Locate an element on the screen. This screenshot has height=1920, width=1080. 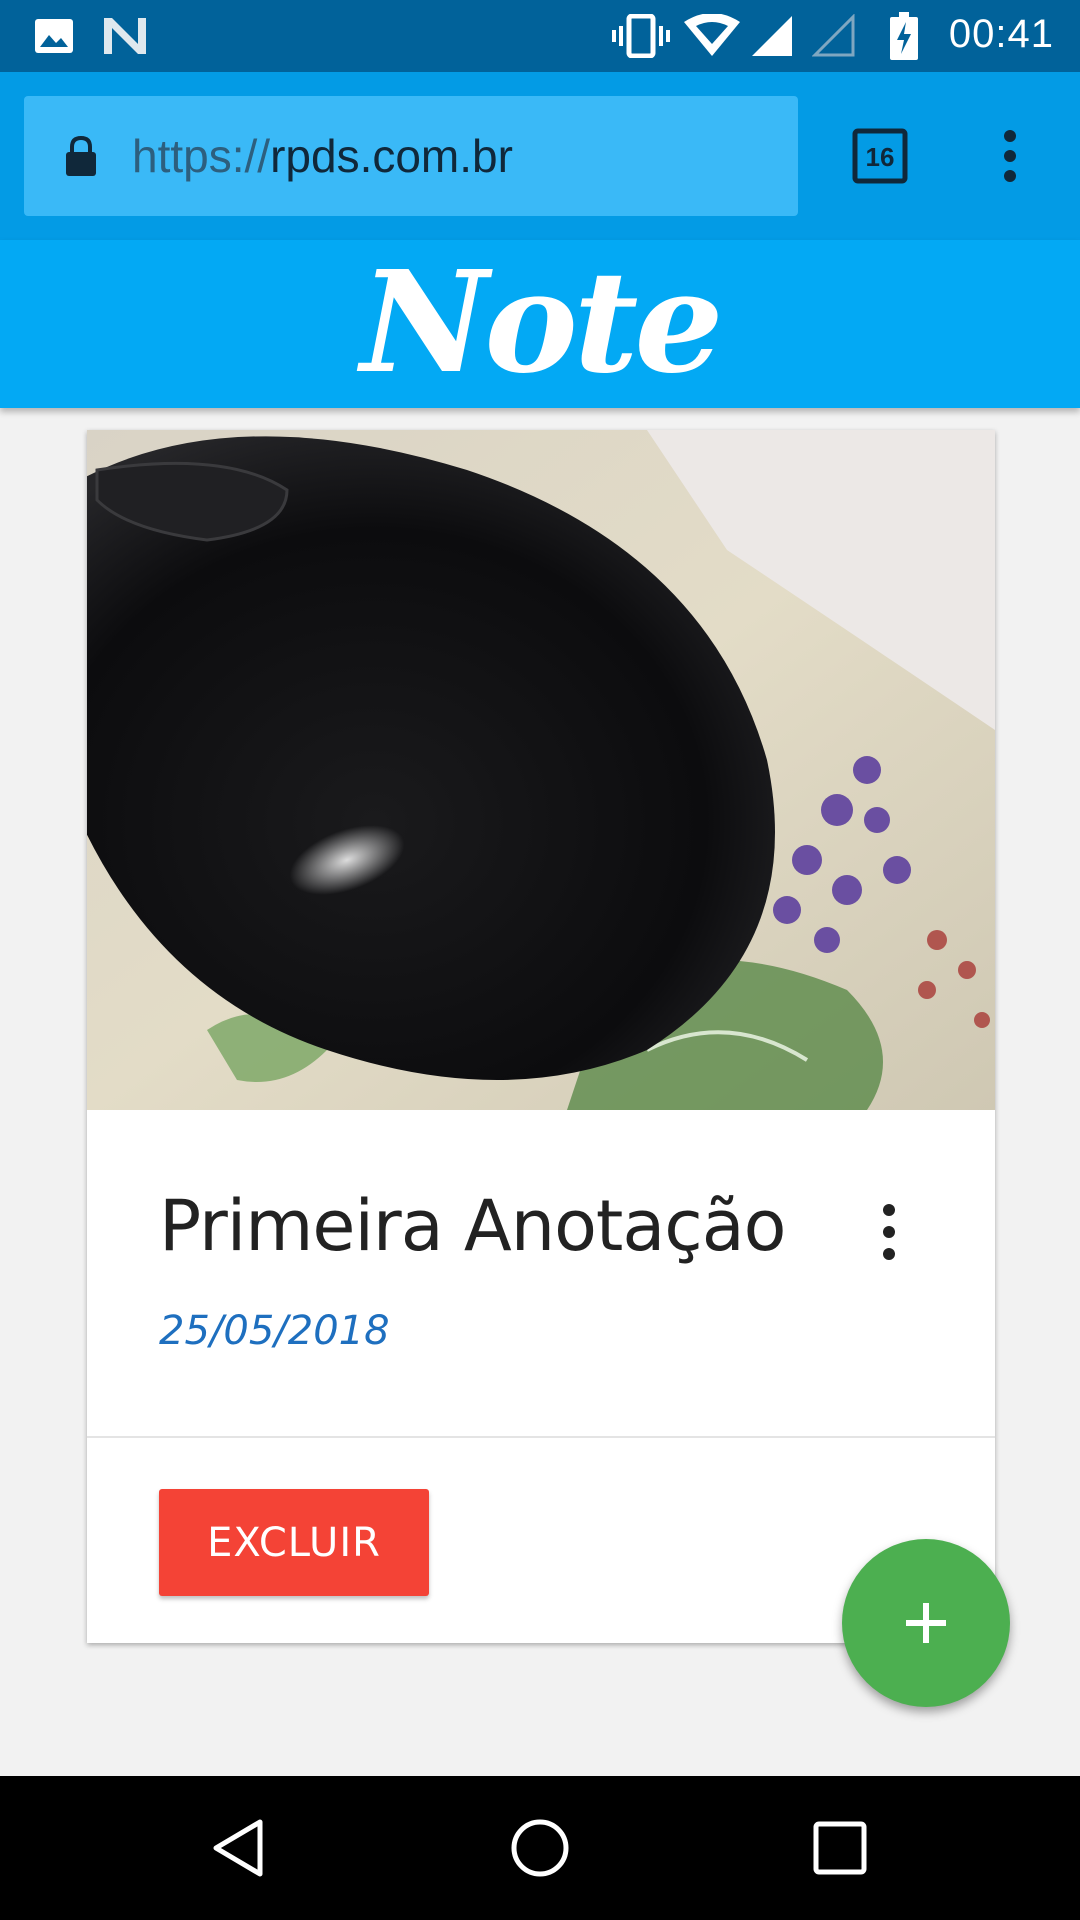
url-scheme: https:// is located at coordinates (201, 156).